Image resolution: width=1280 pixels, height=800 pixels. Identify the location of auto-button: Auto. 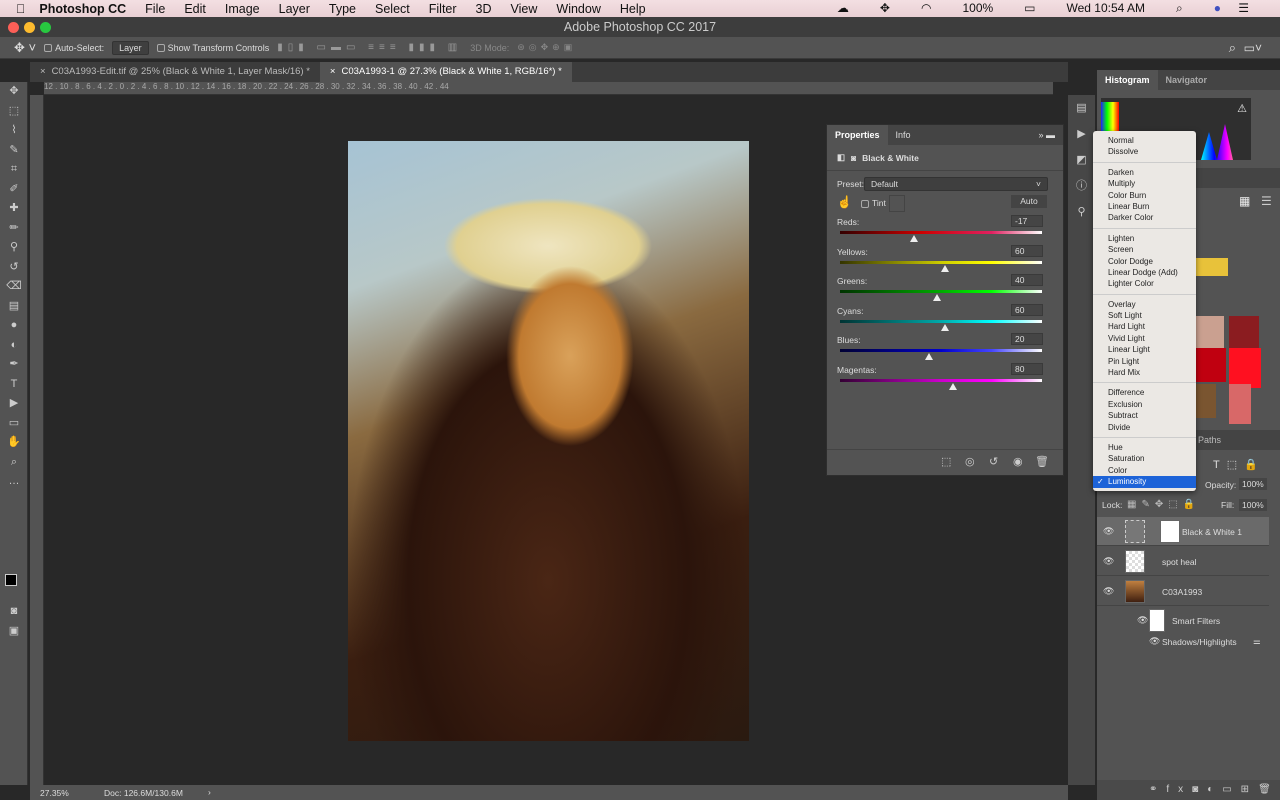
(1029, 201).